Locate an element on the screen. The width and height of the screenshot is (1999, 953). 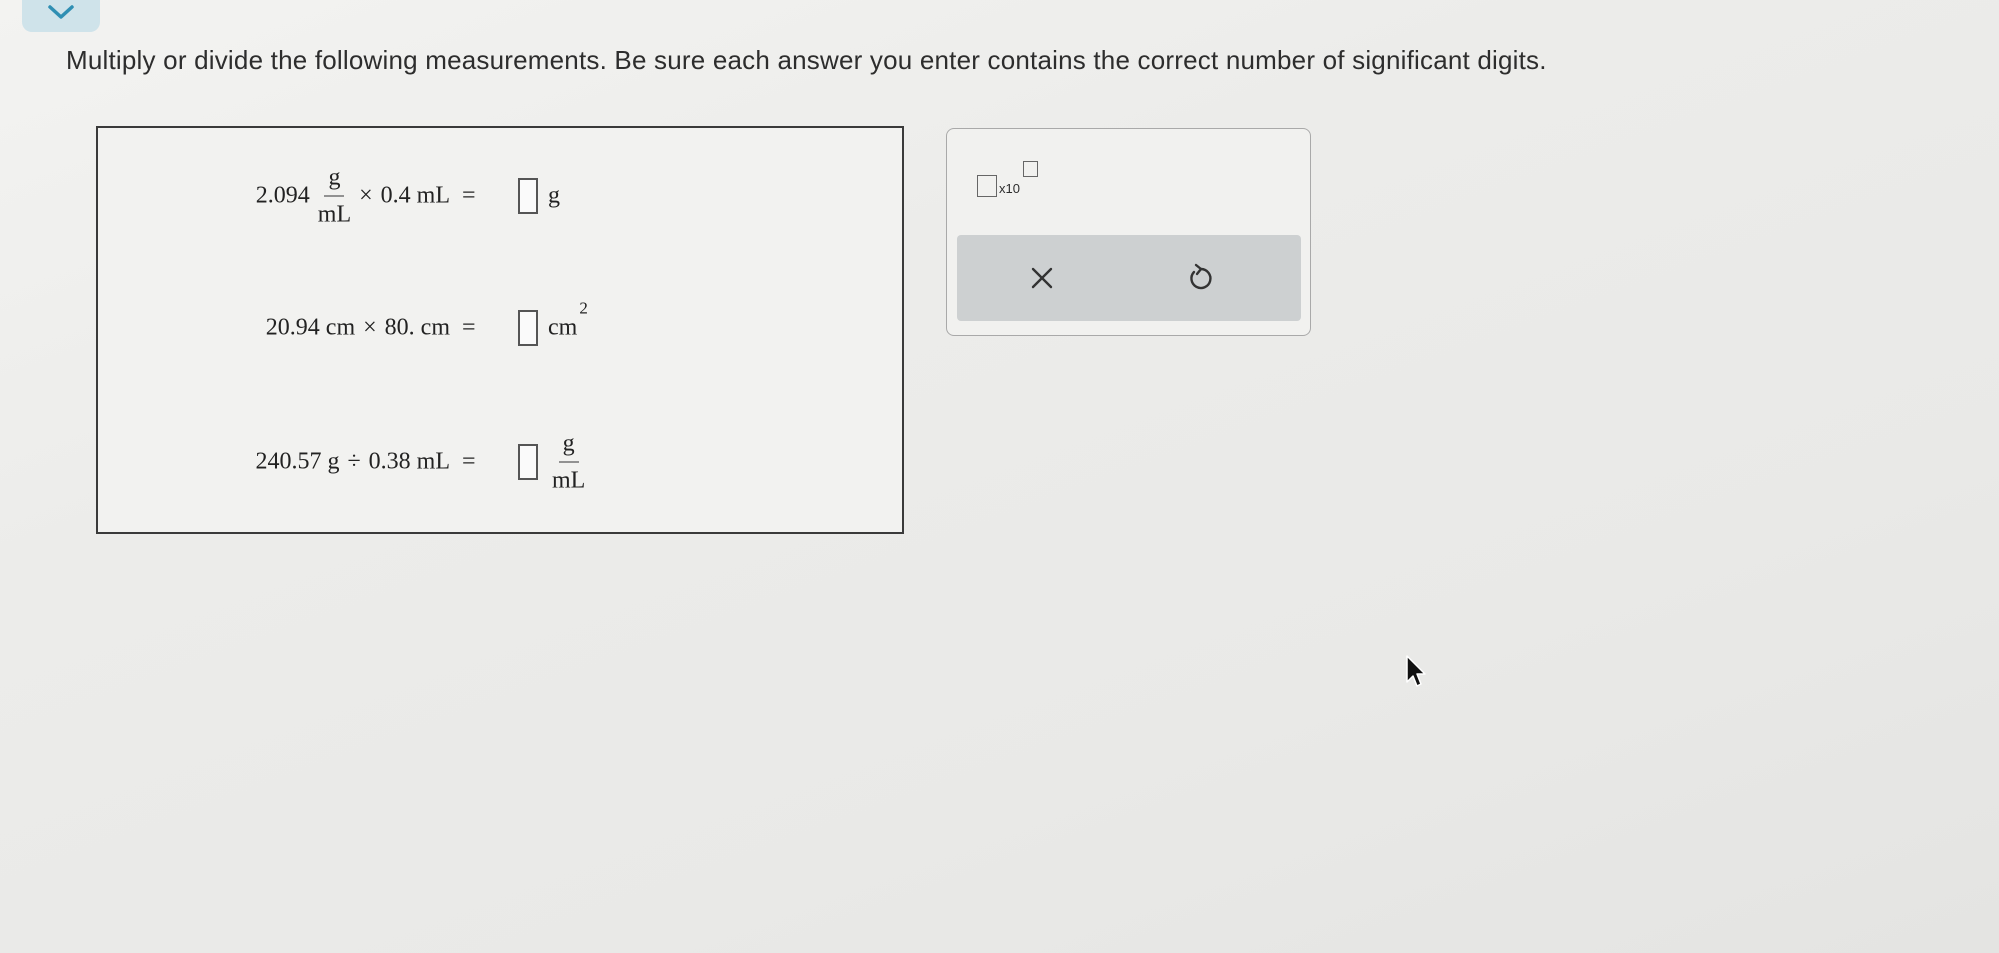
chevron-down-icon is located at coordinates (61, 12).